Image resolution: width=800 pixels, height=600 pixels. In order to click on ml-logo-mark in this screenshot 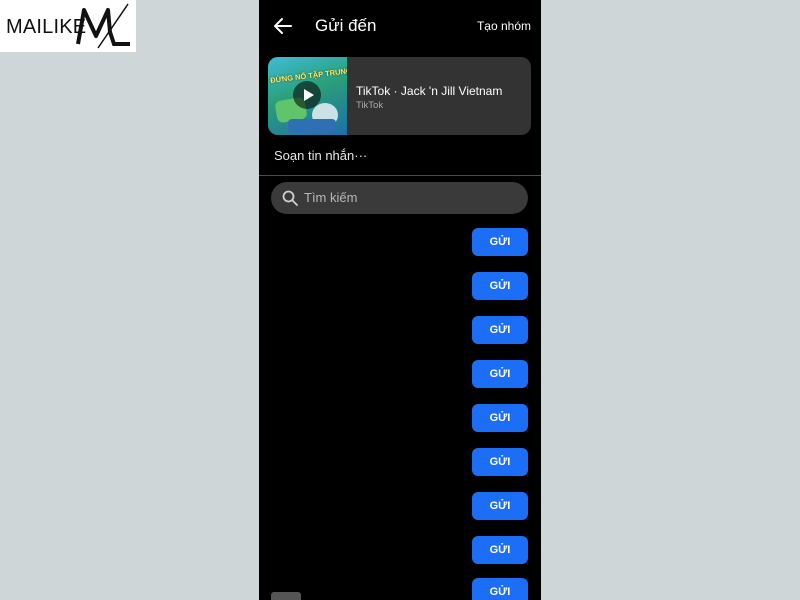, I will do `click(103, 26)`.